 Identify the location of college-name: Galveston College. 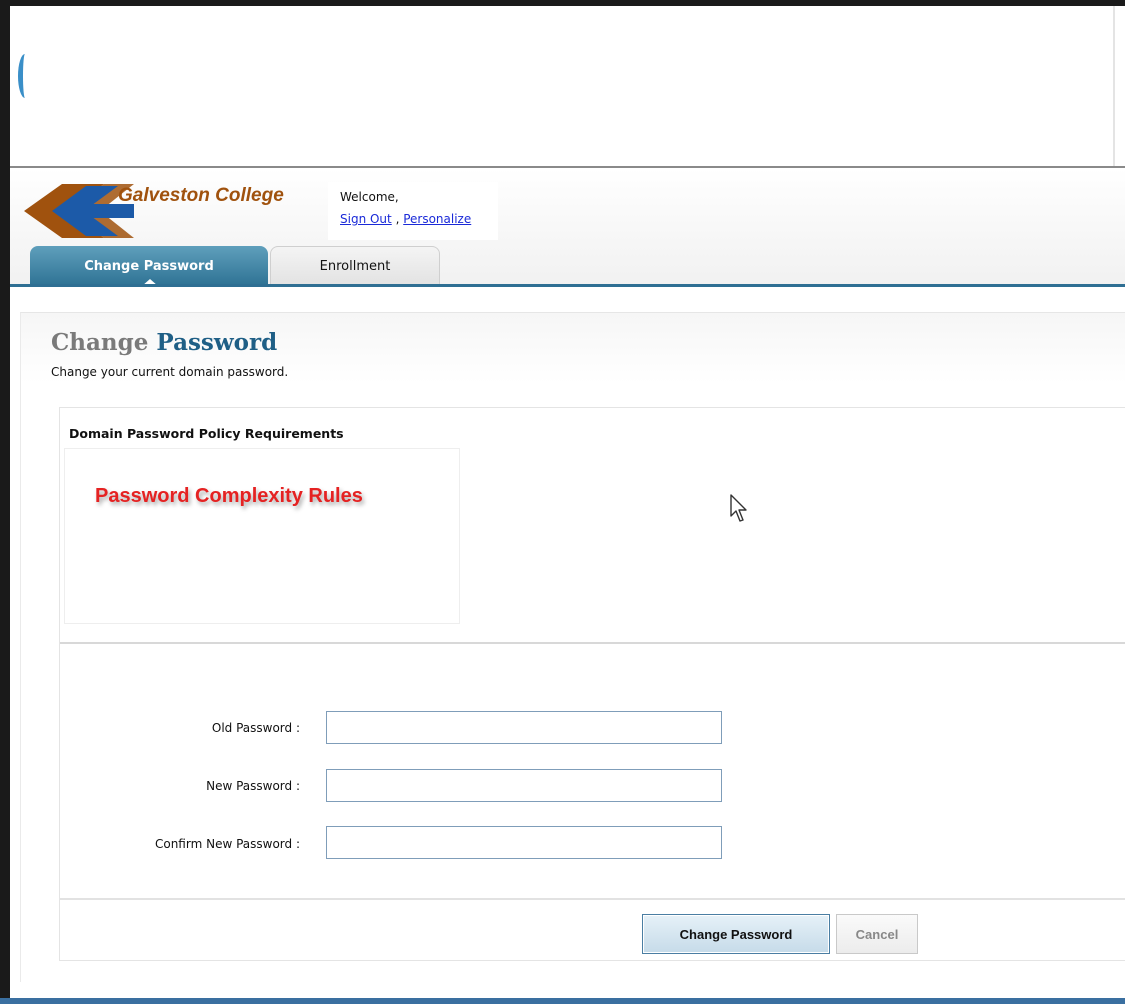
(201, 195).